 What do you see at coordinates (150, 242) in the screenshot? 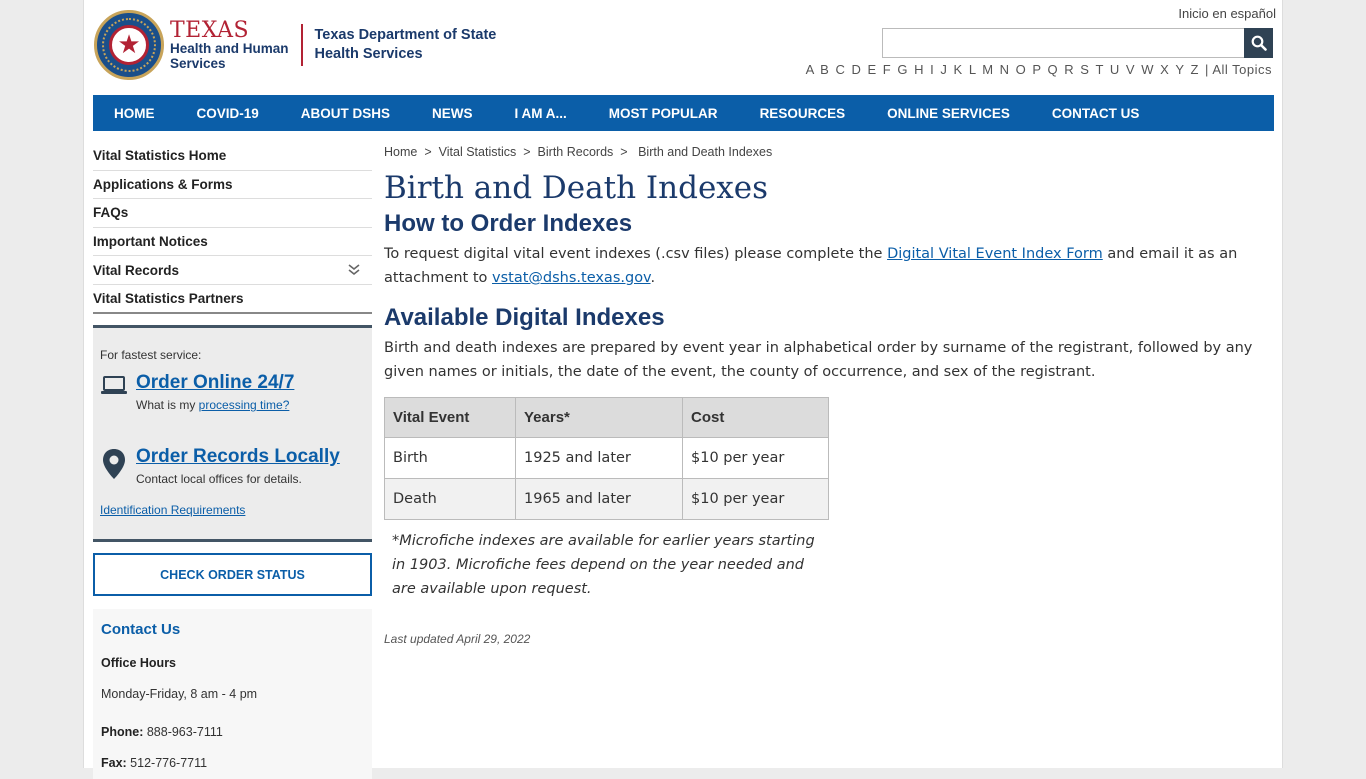
I see `sidebar-item-label: Important Notices` at bounding box center [150, 242].